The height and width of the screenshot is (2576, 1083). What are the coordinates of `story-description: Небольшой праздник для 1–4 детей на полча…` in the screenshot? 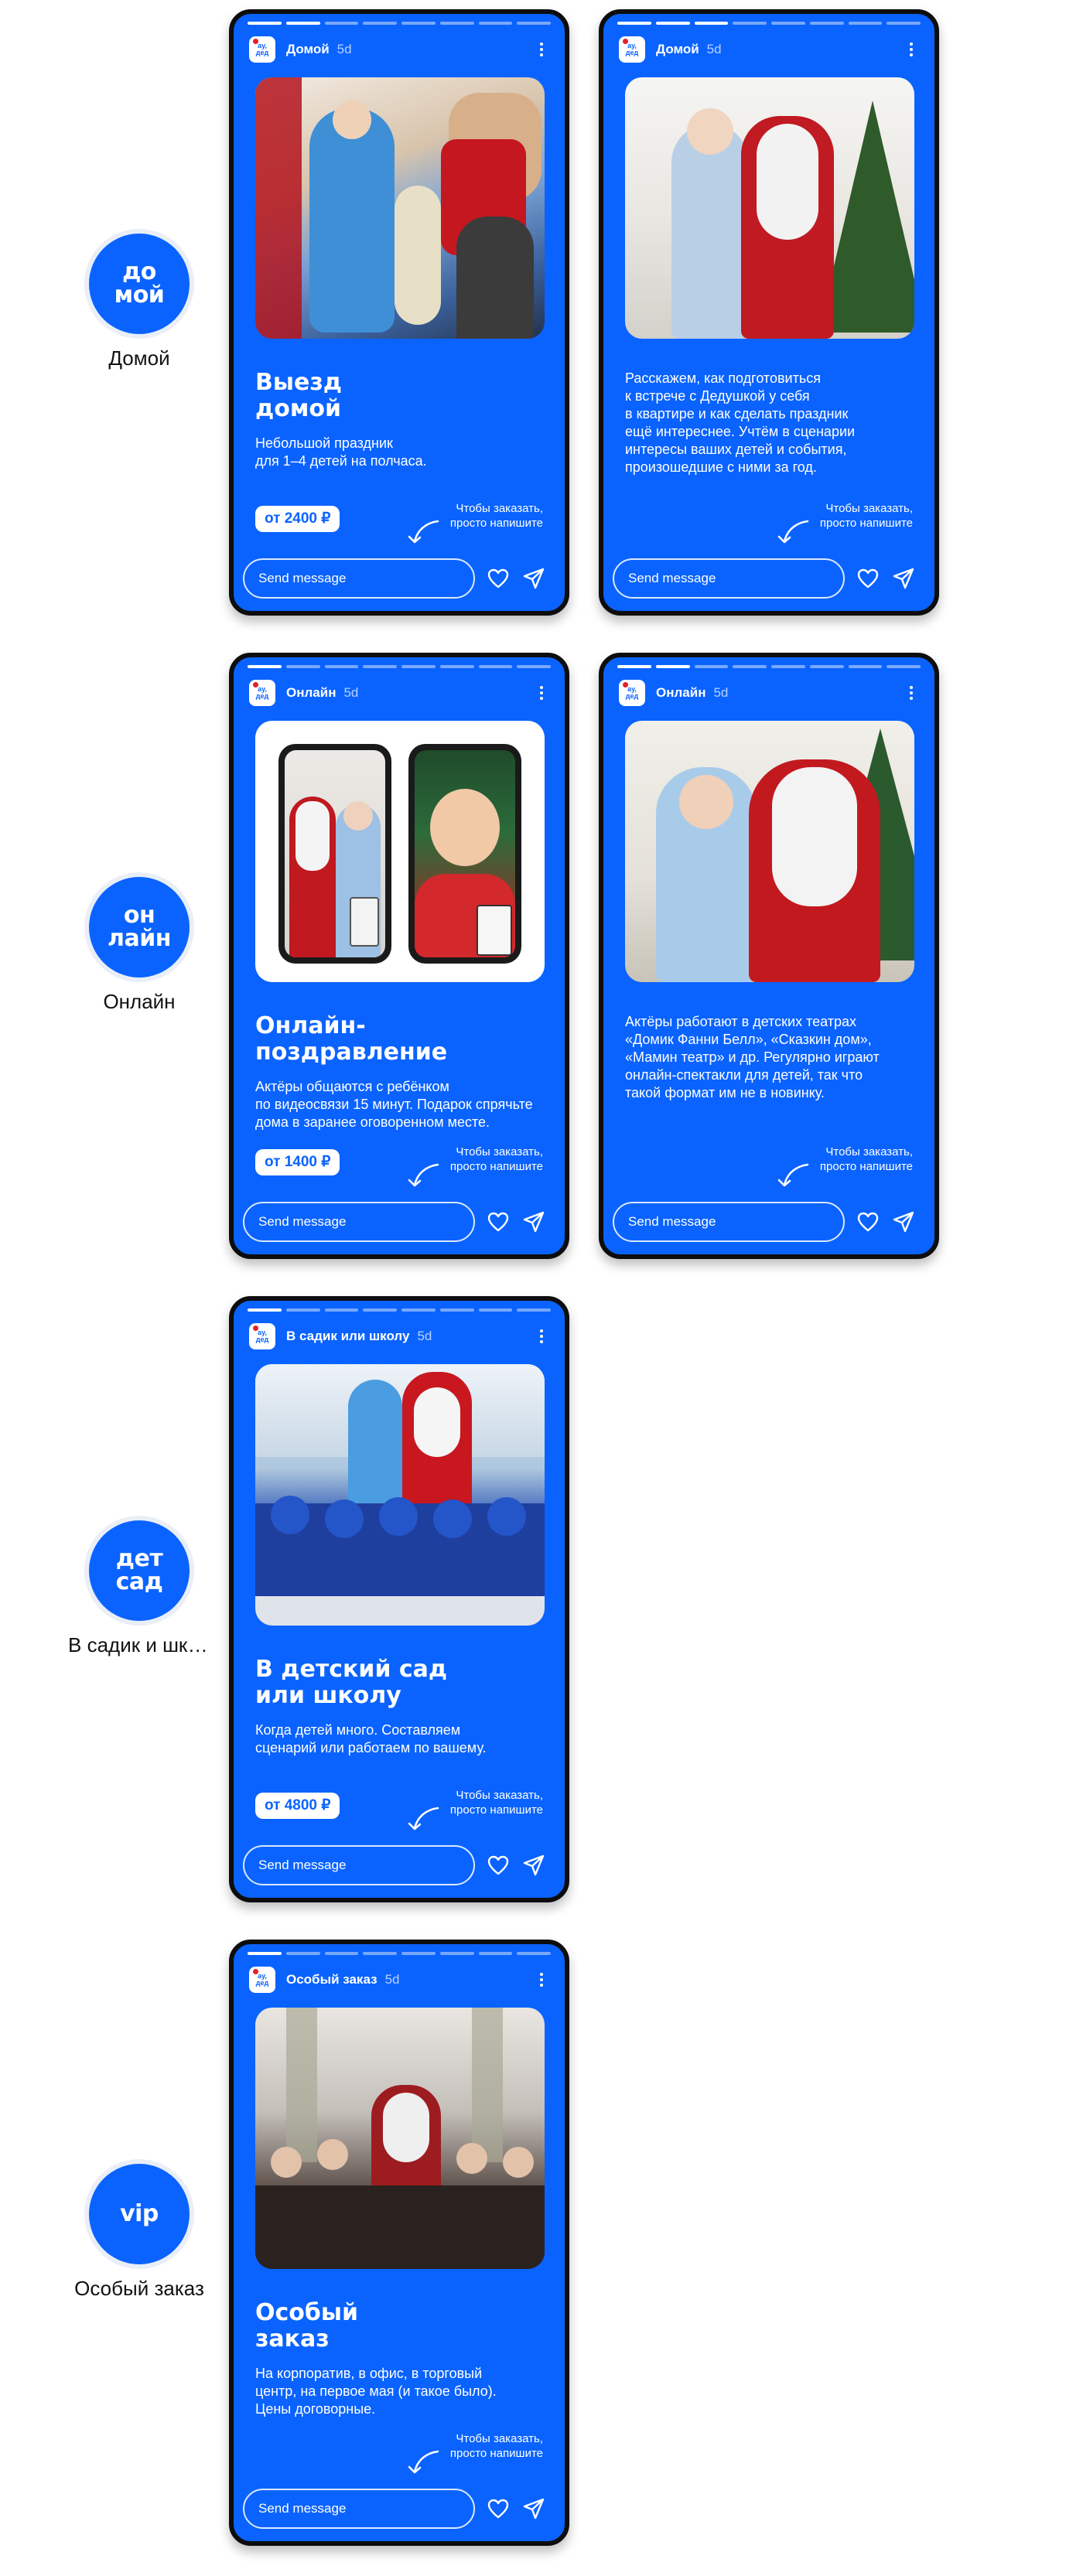 It's located at (406, 453).